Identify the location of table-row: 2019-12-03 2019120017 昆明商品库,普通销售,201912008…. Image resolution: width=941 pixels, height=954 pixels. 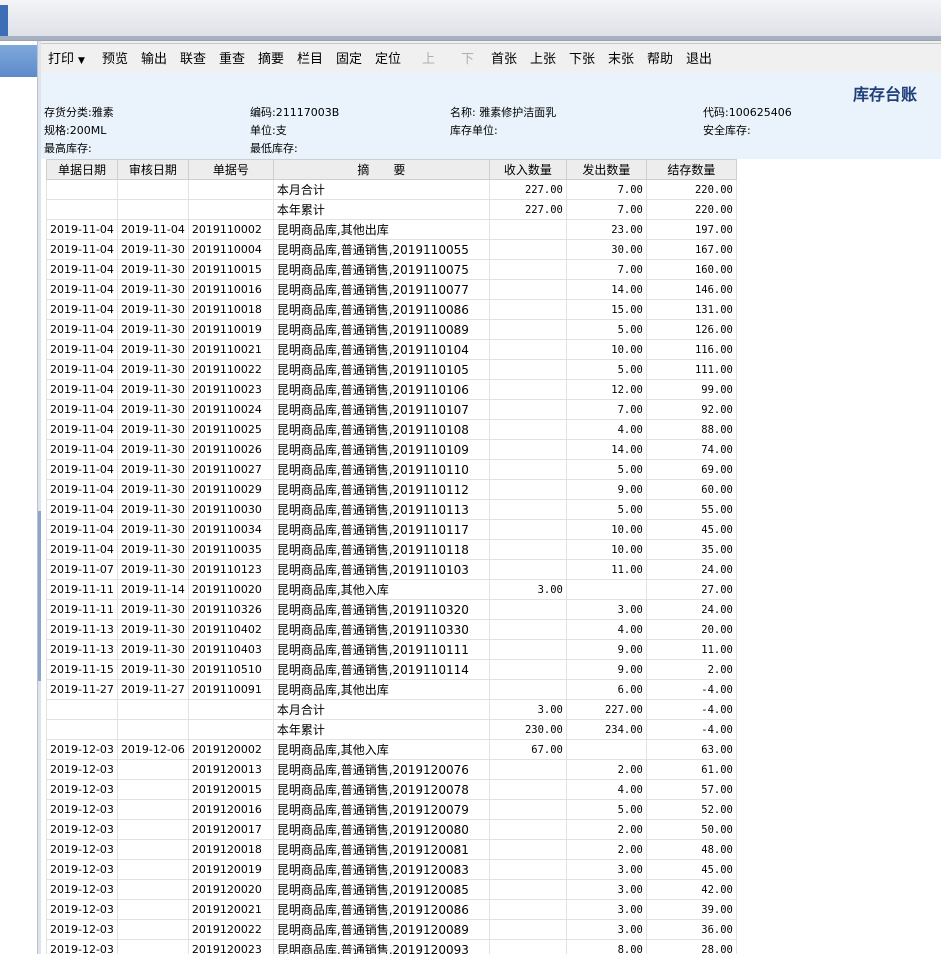
(391, 829).